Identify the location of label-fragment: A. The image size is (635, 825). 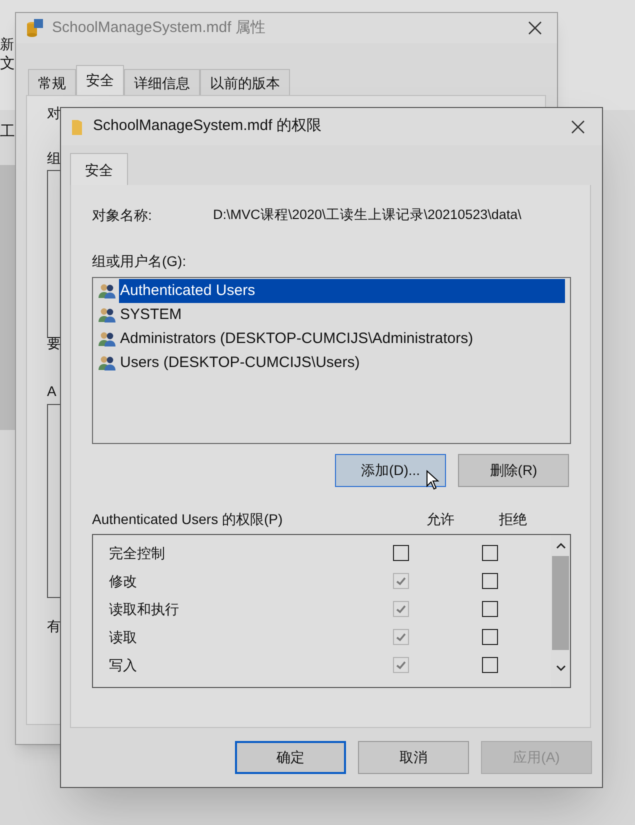
(51, 391).